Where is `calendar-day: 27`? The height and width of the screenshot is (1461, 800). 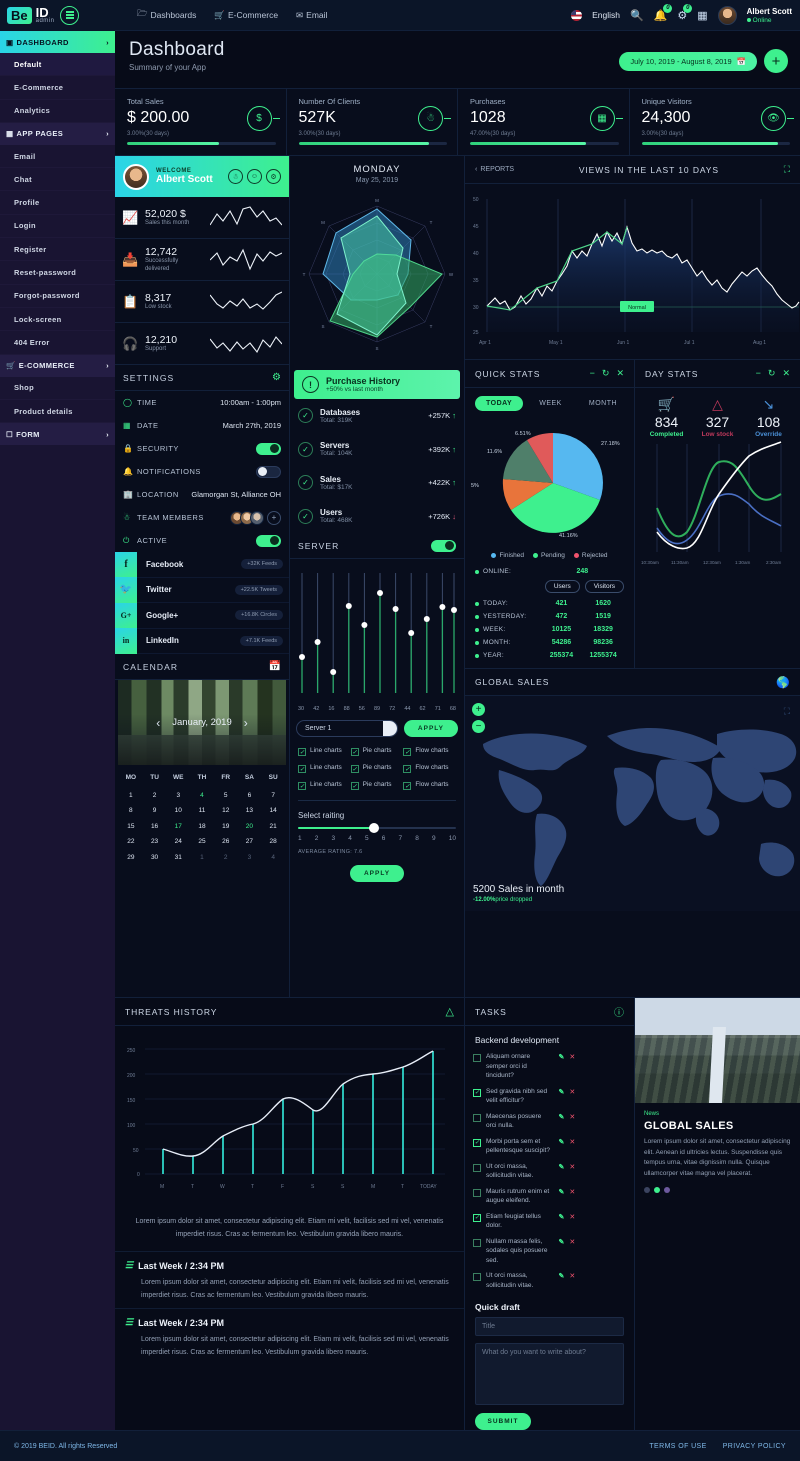
calendar-day: 27 is located at coordinates (250, 842).